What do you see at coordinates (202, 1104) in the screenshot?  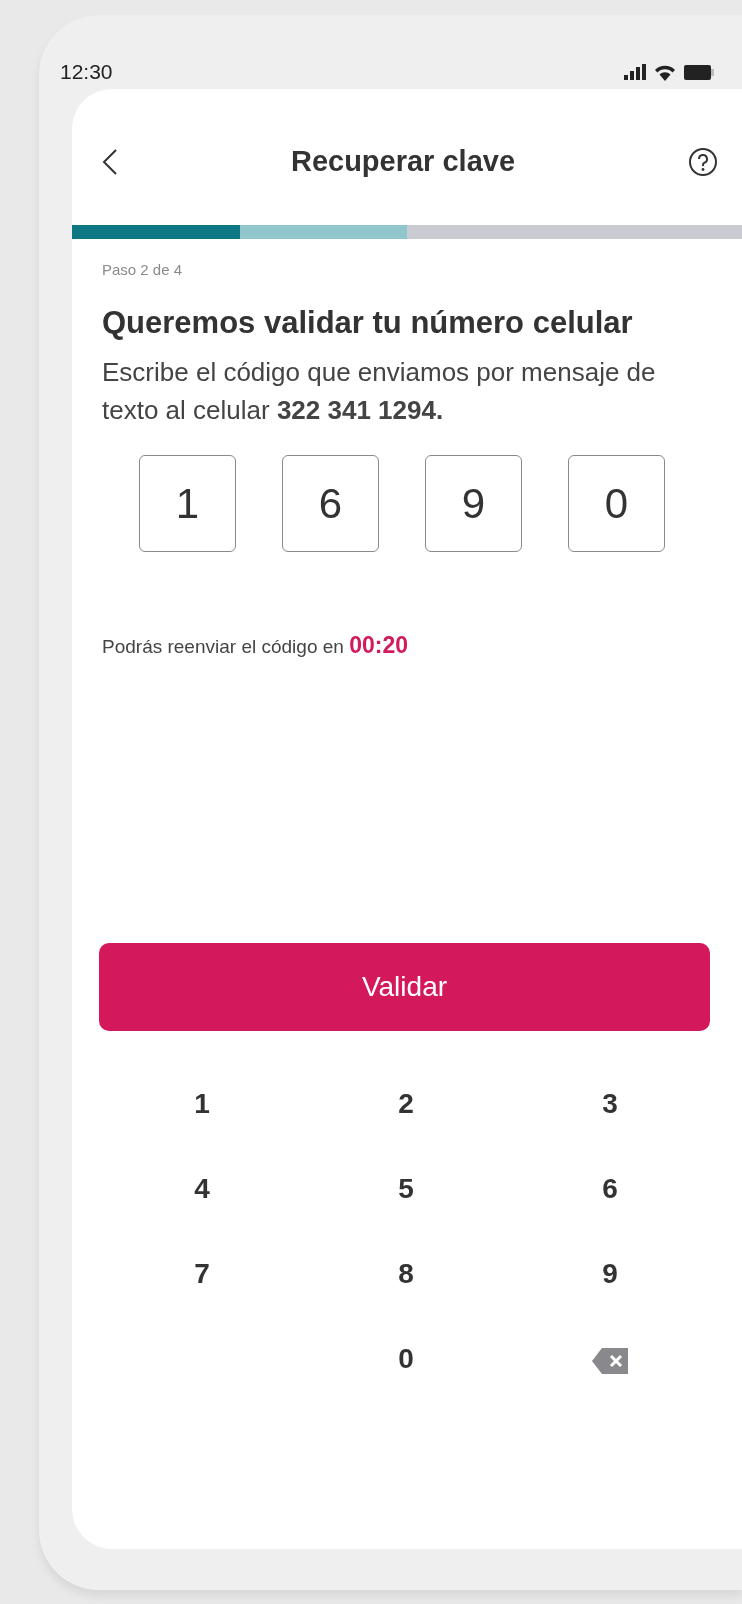 I see `keypad-key: 1` at bounding box center [202, 1104].